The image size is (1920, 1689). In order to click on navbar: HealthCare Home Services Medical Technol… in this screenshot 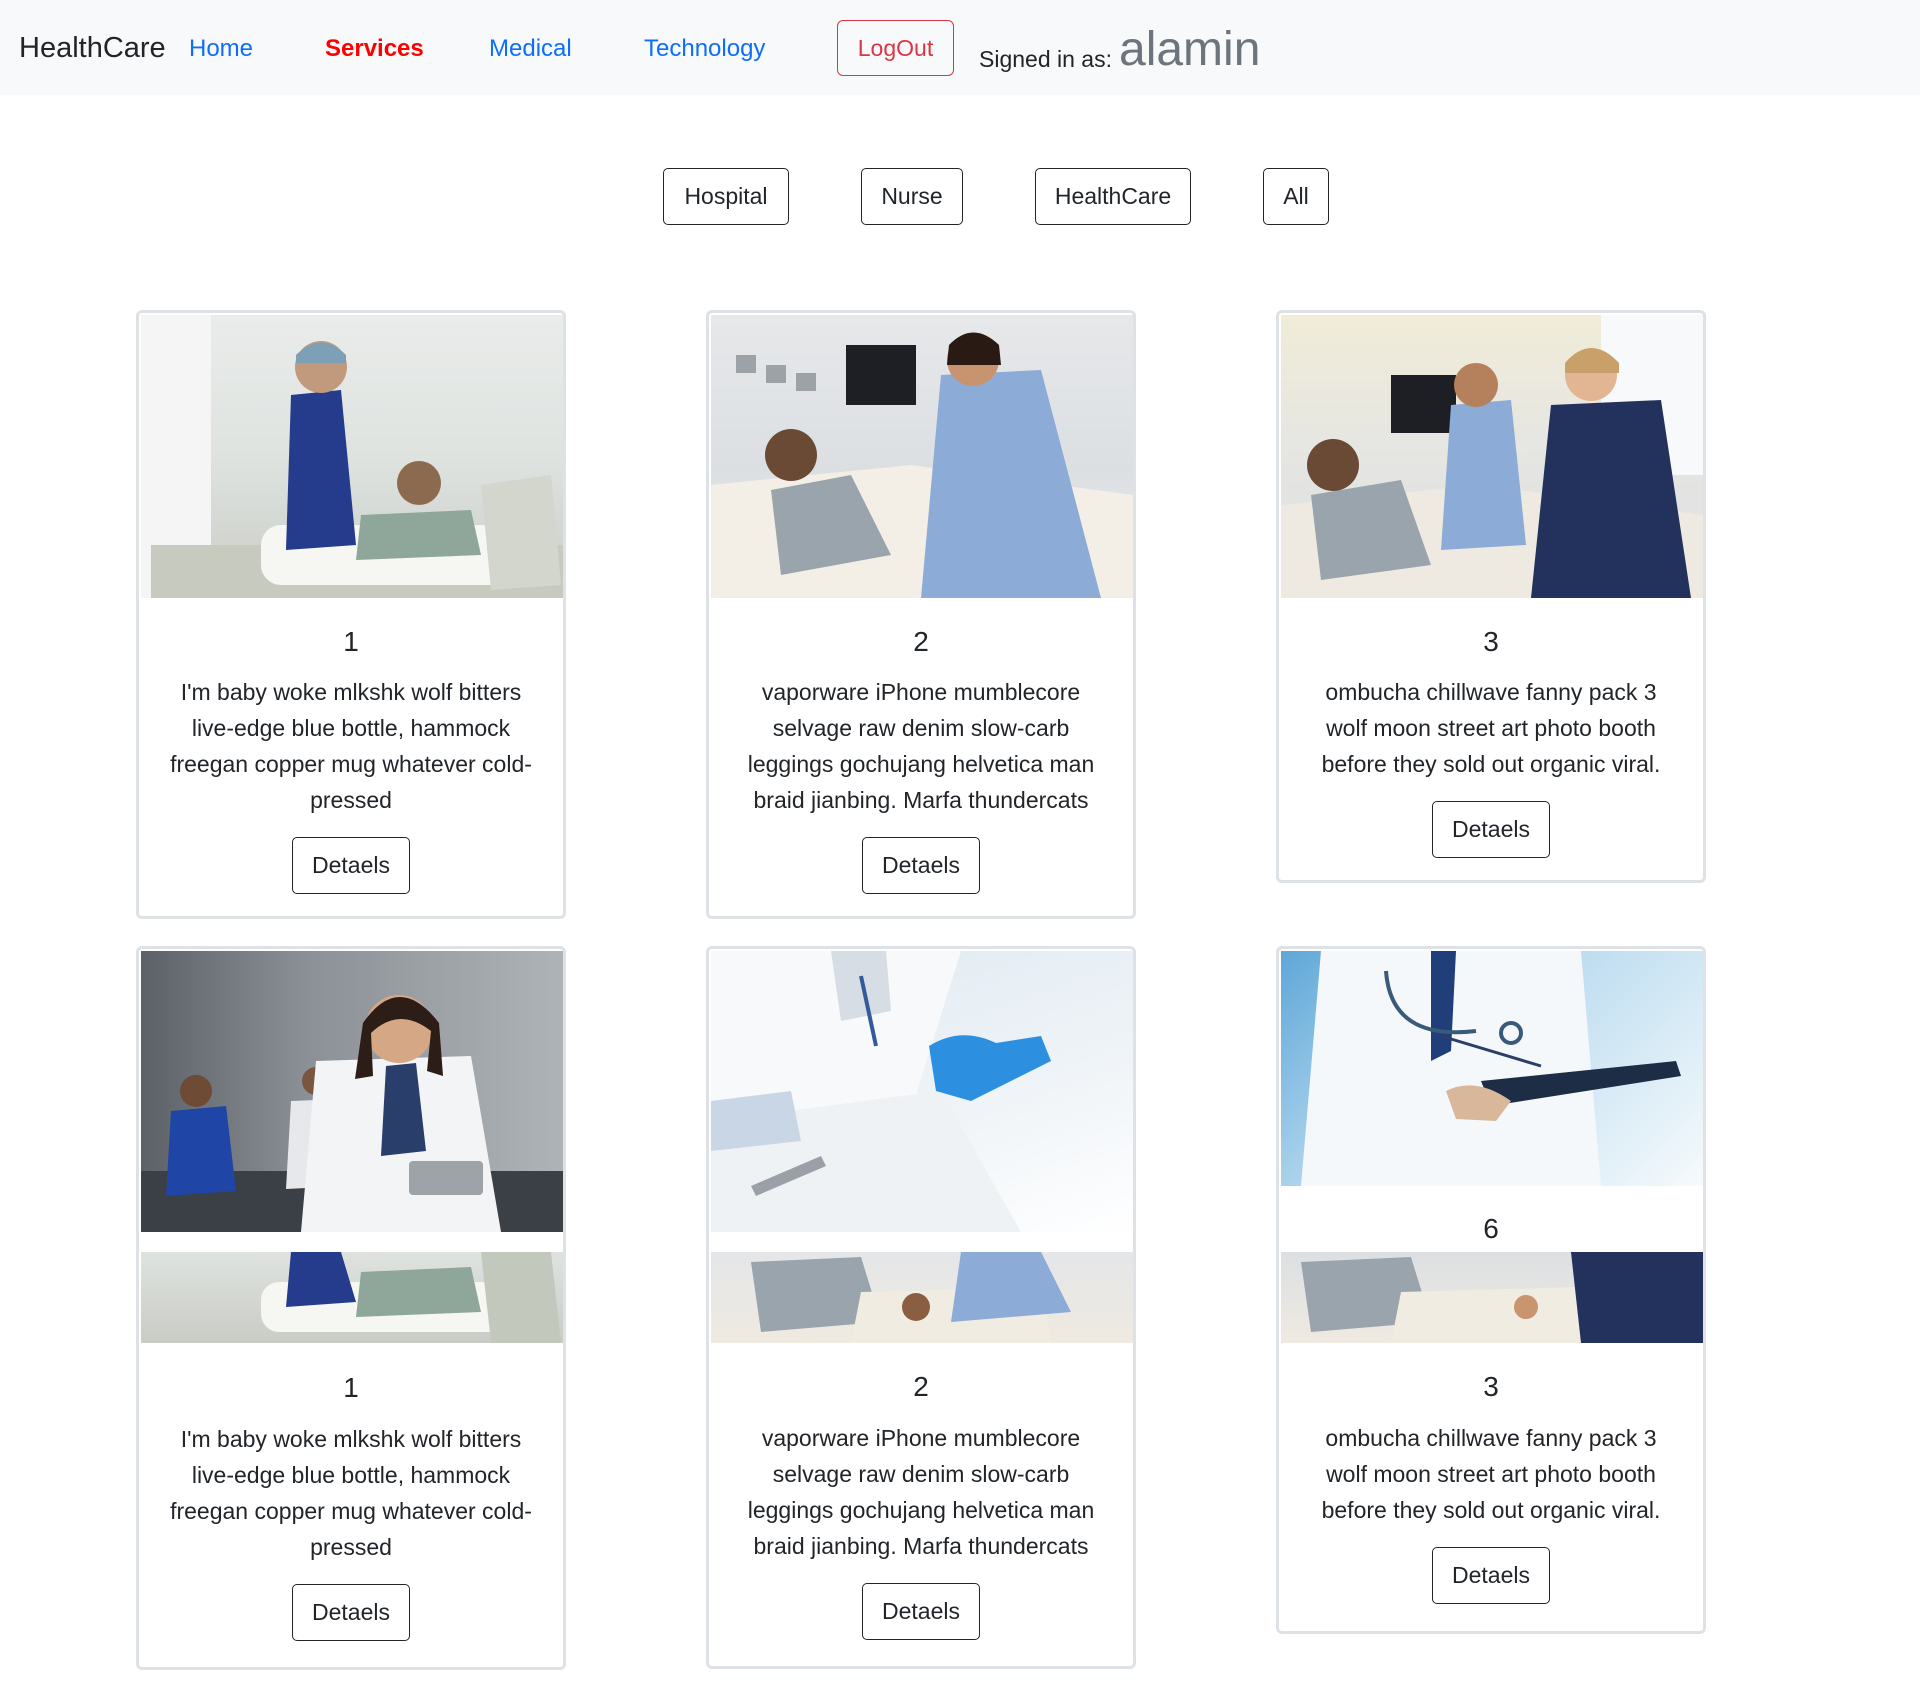, I will do `click(960, 47)`.